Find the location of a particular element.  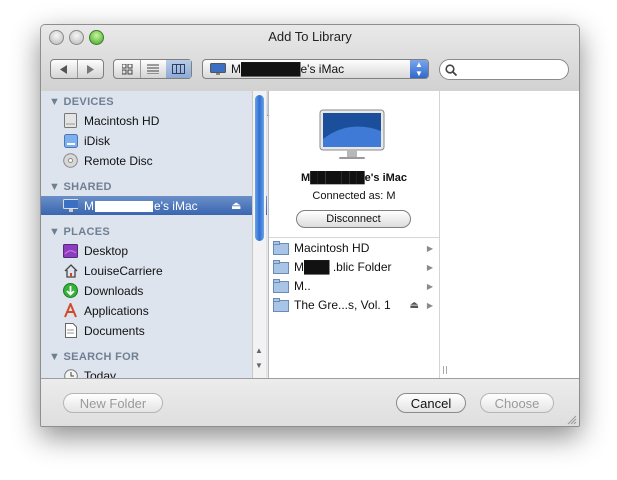

chevron-right-icon is located at coordinates (90, 69).